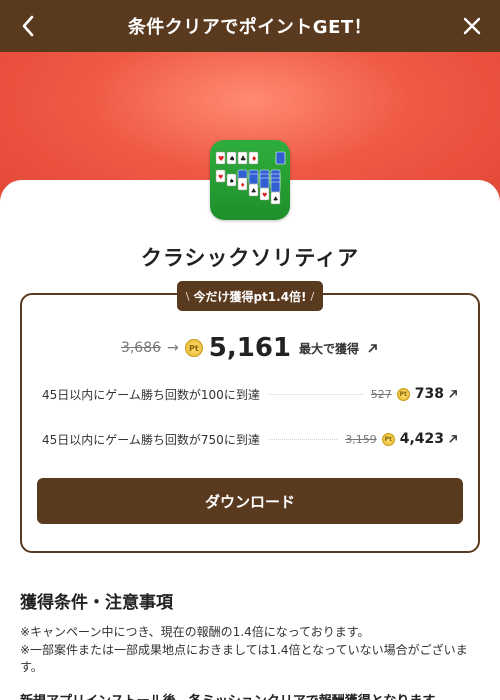 The height and width of the screenshot is (700, 500). I want to click on header-bar: 条件クリアでポイントGET！, so click(250, 26).